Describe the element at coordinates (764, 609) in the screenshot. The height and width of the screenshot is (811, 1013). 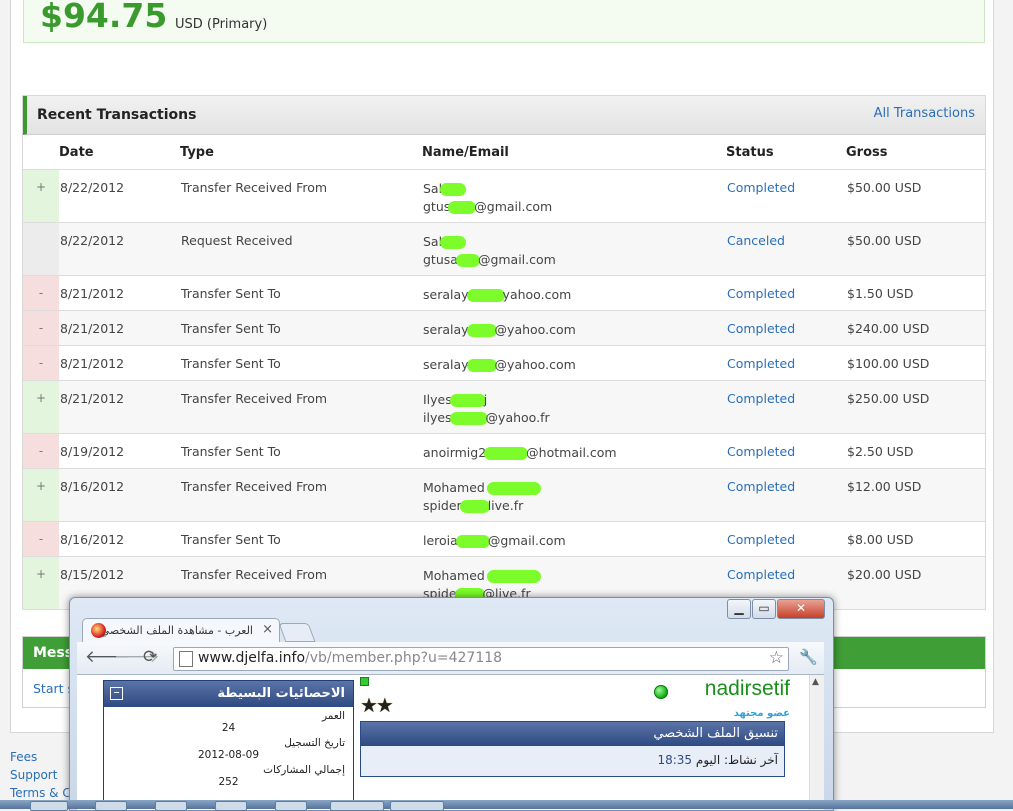
I see `maximize-button: ▭` at that location.